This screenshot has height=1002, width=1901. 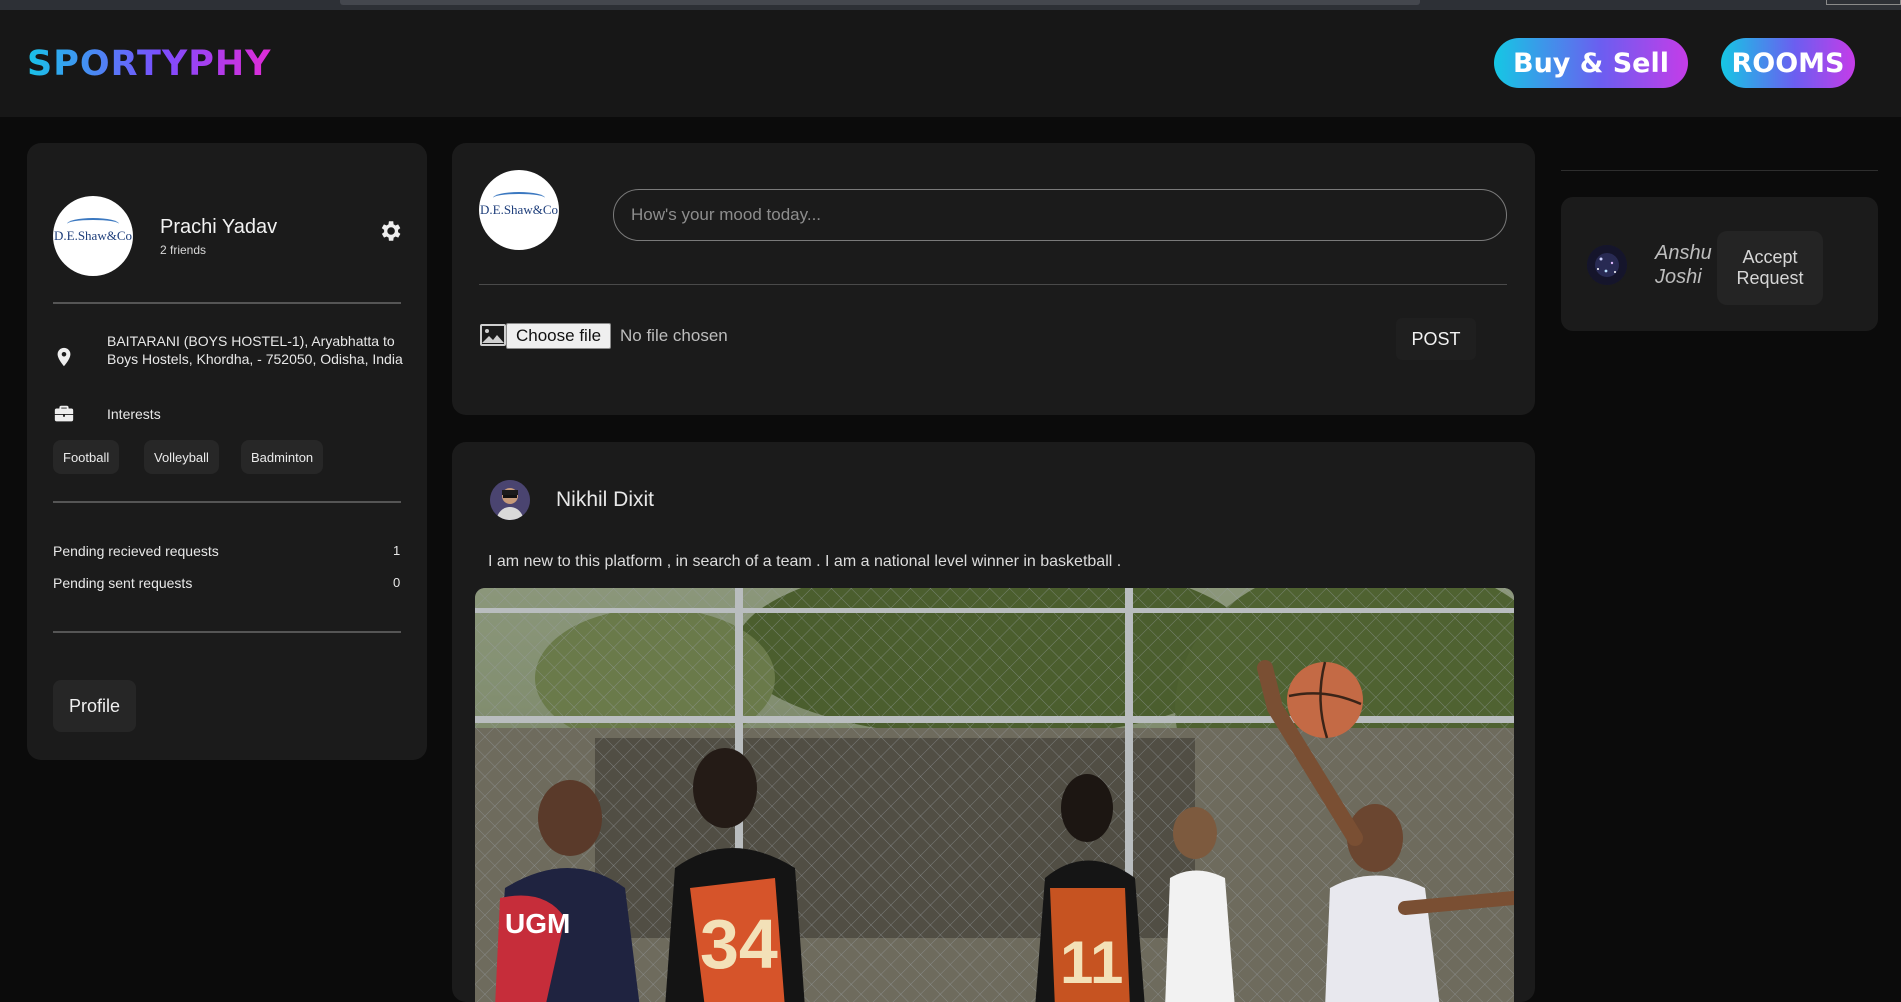 I want to click on no-file-text: No file chosen, so click(x=674, y=335).